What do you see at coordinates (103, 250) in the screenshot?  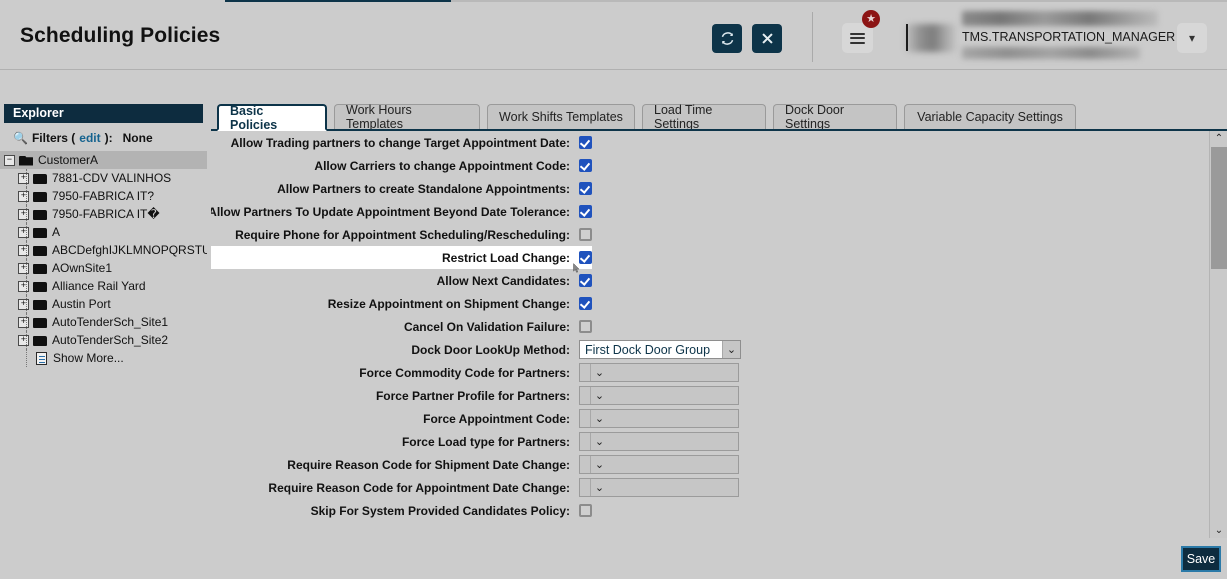 I see `tree-item: + ABCDefghIJKLMNOPQRSTUVW` at bounding box center [103, 250].